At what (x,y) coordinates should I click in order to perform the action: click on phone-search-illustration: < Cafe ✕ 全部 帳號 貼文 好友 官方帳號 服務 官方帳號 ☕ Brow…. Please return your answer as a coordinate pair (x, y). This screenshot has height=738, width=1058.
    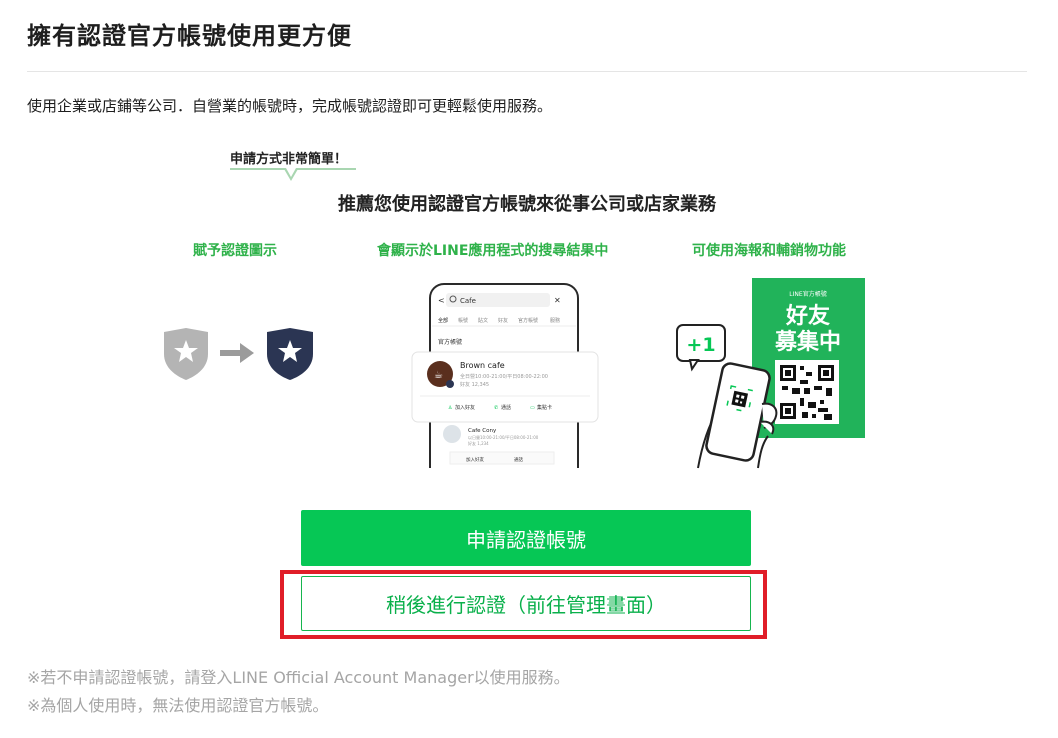
    Looking at the image, I should click on (505, 375).